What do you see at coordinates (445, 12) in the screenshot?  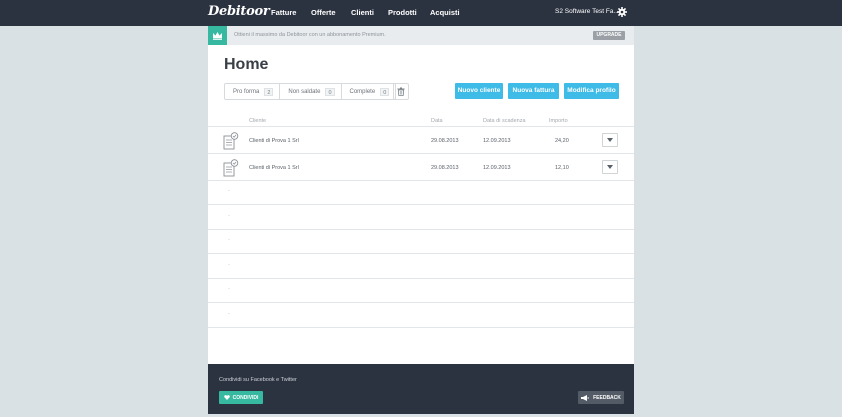 I see `nav-item-expenses: Acquisti` at bounding box center [445, 12].